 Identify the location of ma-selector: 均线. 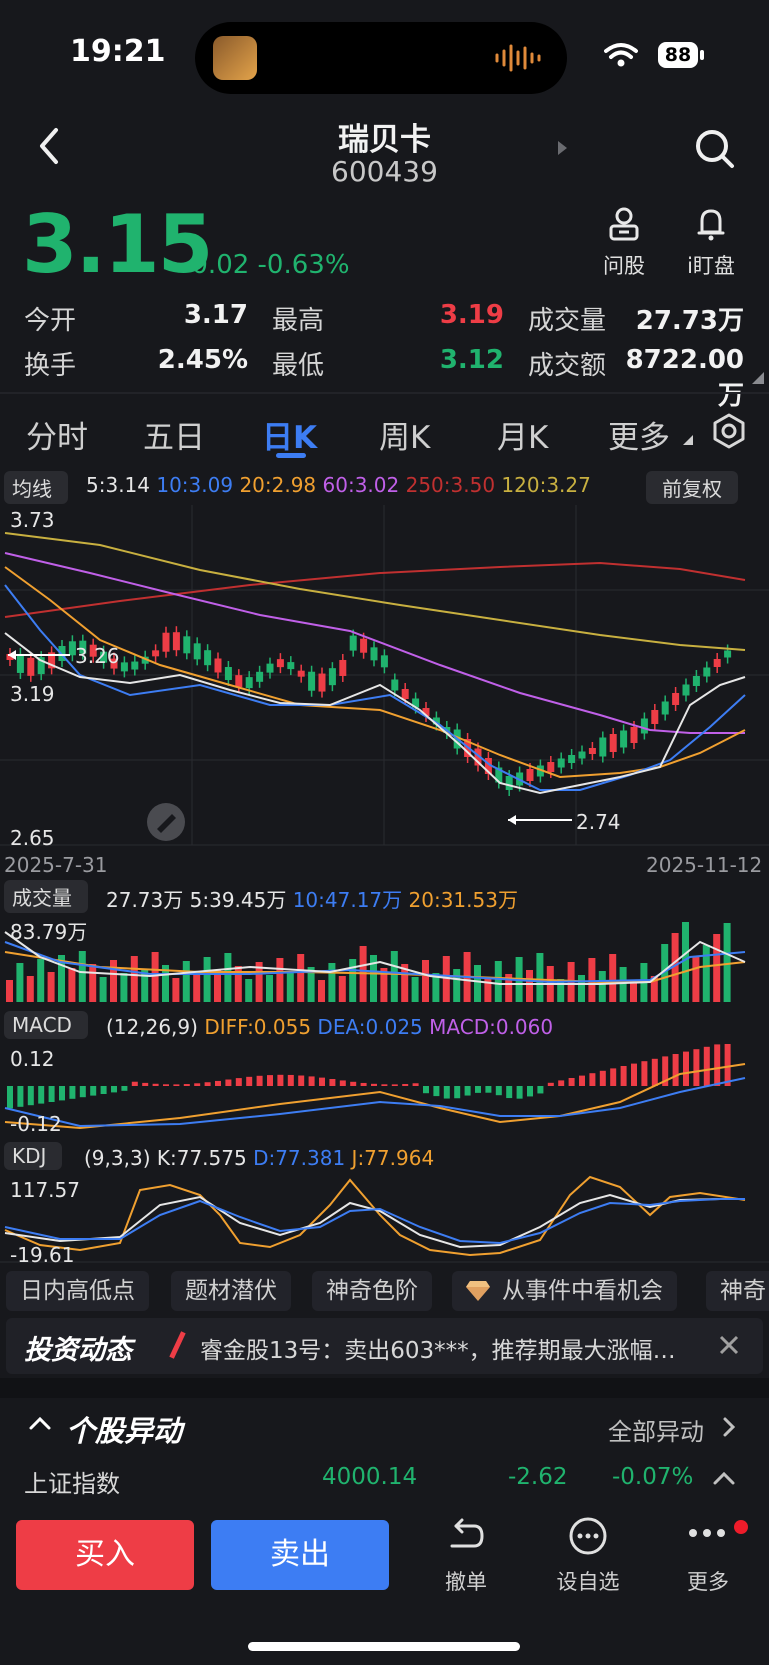
(36, 487).